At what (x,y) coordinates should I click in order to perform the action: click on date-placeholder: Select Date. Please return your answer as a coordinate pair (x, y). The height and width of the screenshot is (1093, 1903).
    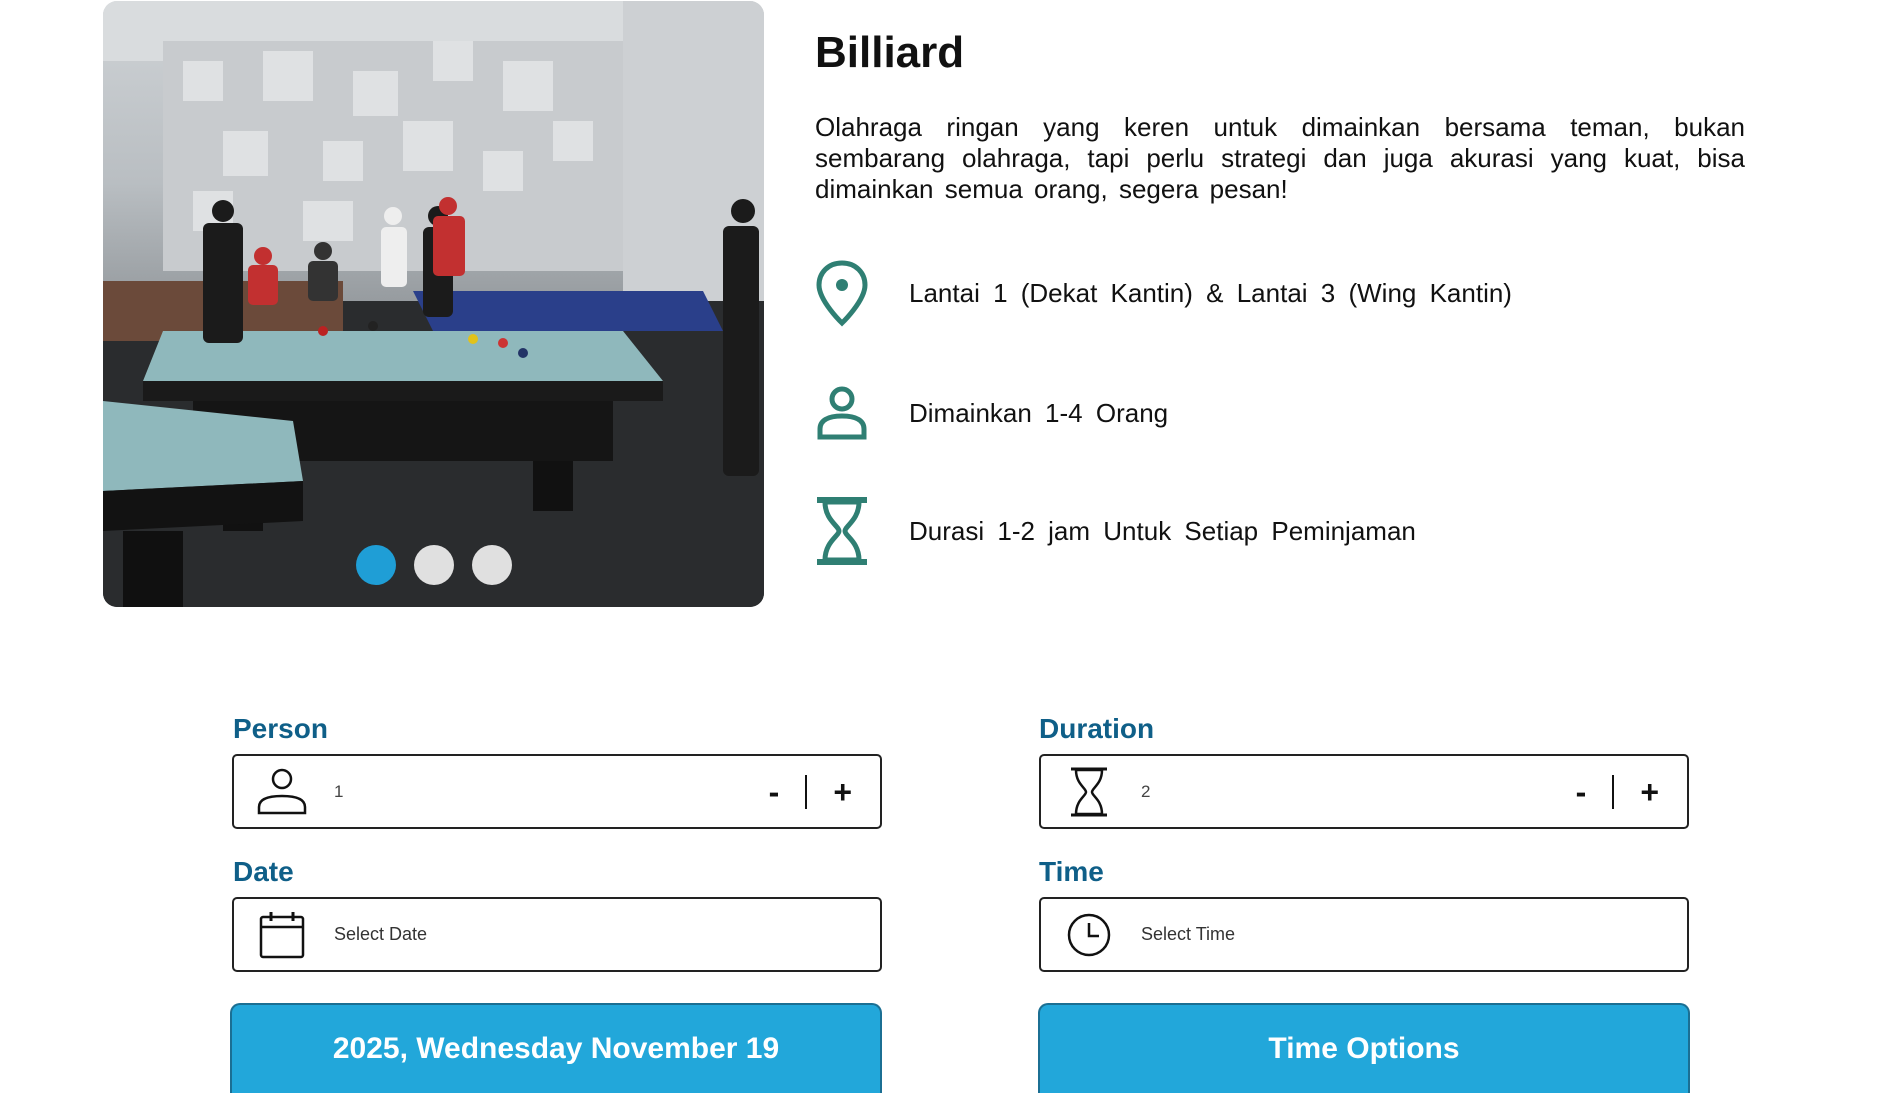
    Looking at the image, I should click on (381, 934).